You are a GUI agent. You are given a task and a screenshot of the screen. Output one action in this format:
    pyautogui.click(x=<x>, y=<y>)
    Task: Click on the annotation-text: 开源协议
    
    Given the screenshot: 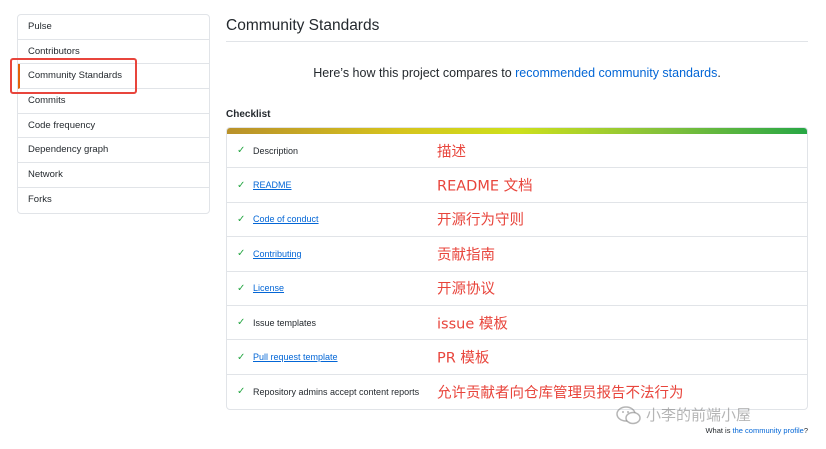 What is the action you would take?
    pyautogui.click(x=466, y=289)
    